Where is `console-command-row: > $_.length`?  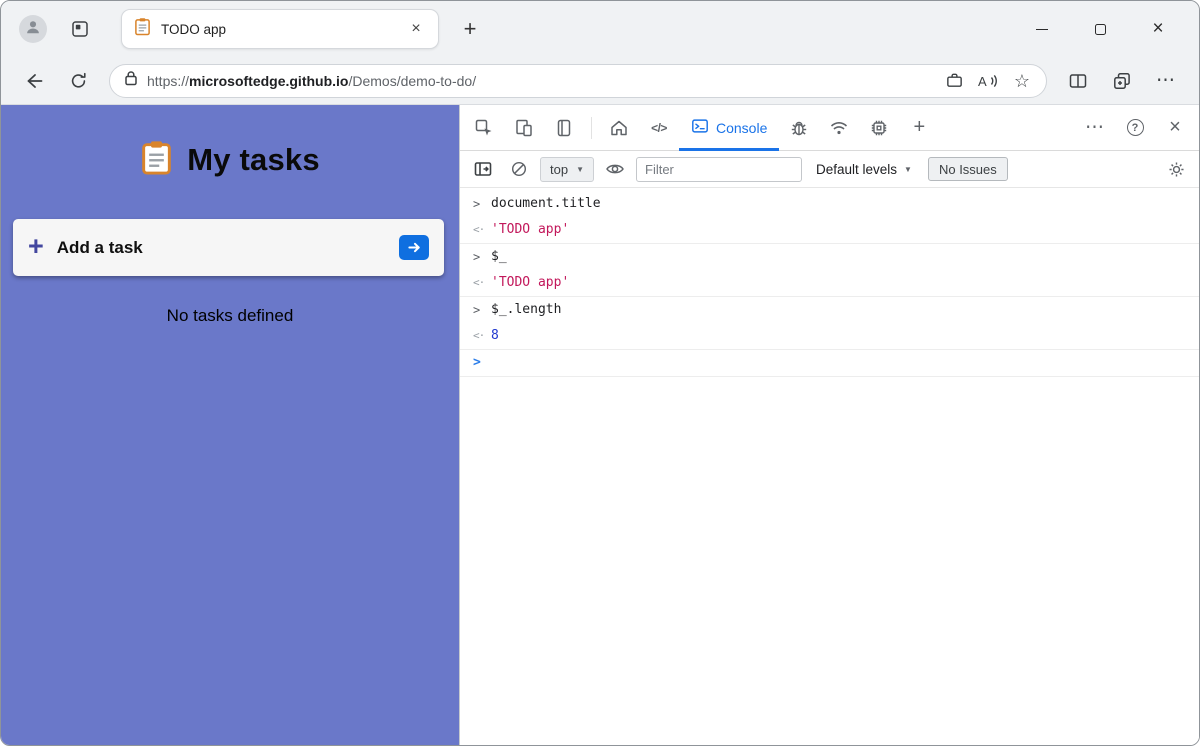 console-command-row: > $_.length is located at coordinates (829, 310).